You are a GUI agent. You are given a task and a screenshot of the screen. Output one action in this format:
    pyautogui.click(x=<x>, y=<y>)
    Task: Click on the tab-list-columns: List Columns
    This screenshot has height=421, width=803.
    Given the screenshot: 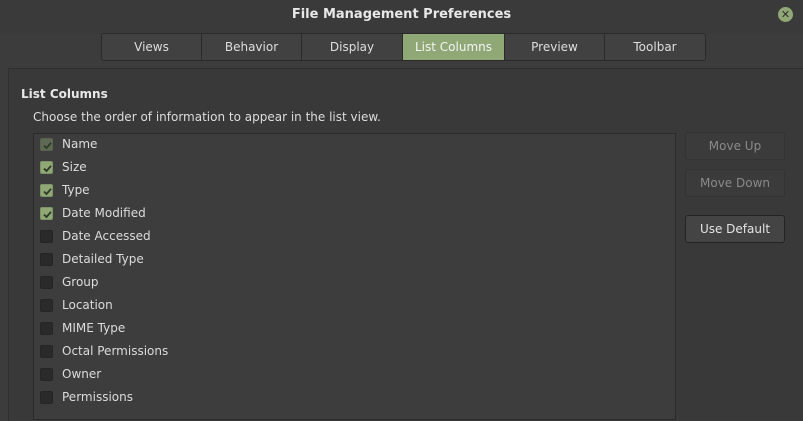 What is the action you would take?
    pyautogui.click(x=454, y=47)
    